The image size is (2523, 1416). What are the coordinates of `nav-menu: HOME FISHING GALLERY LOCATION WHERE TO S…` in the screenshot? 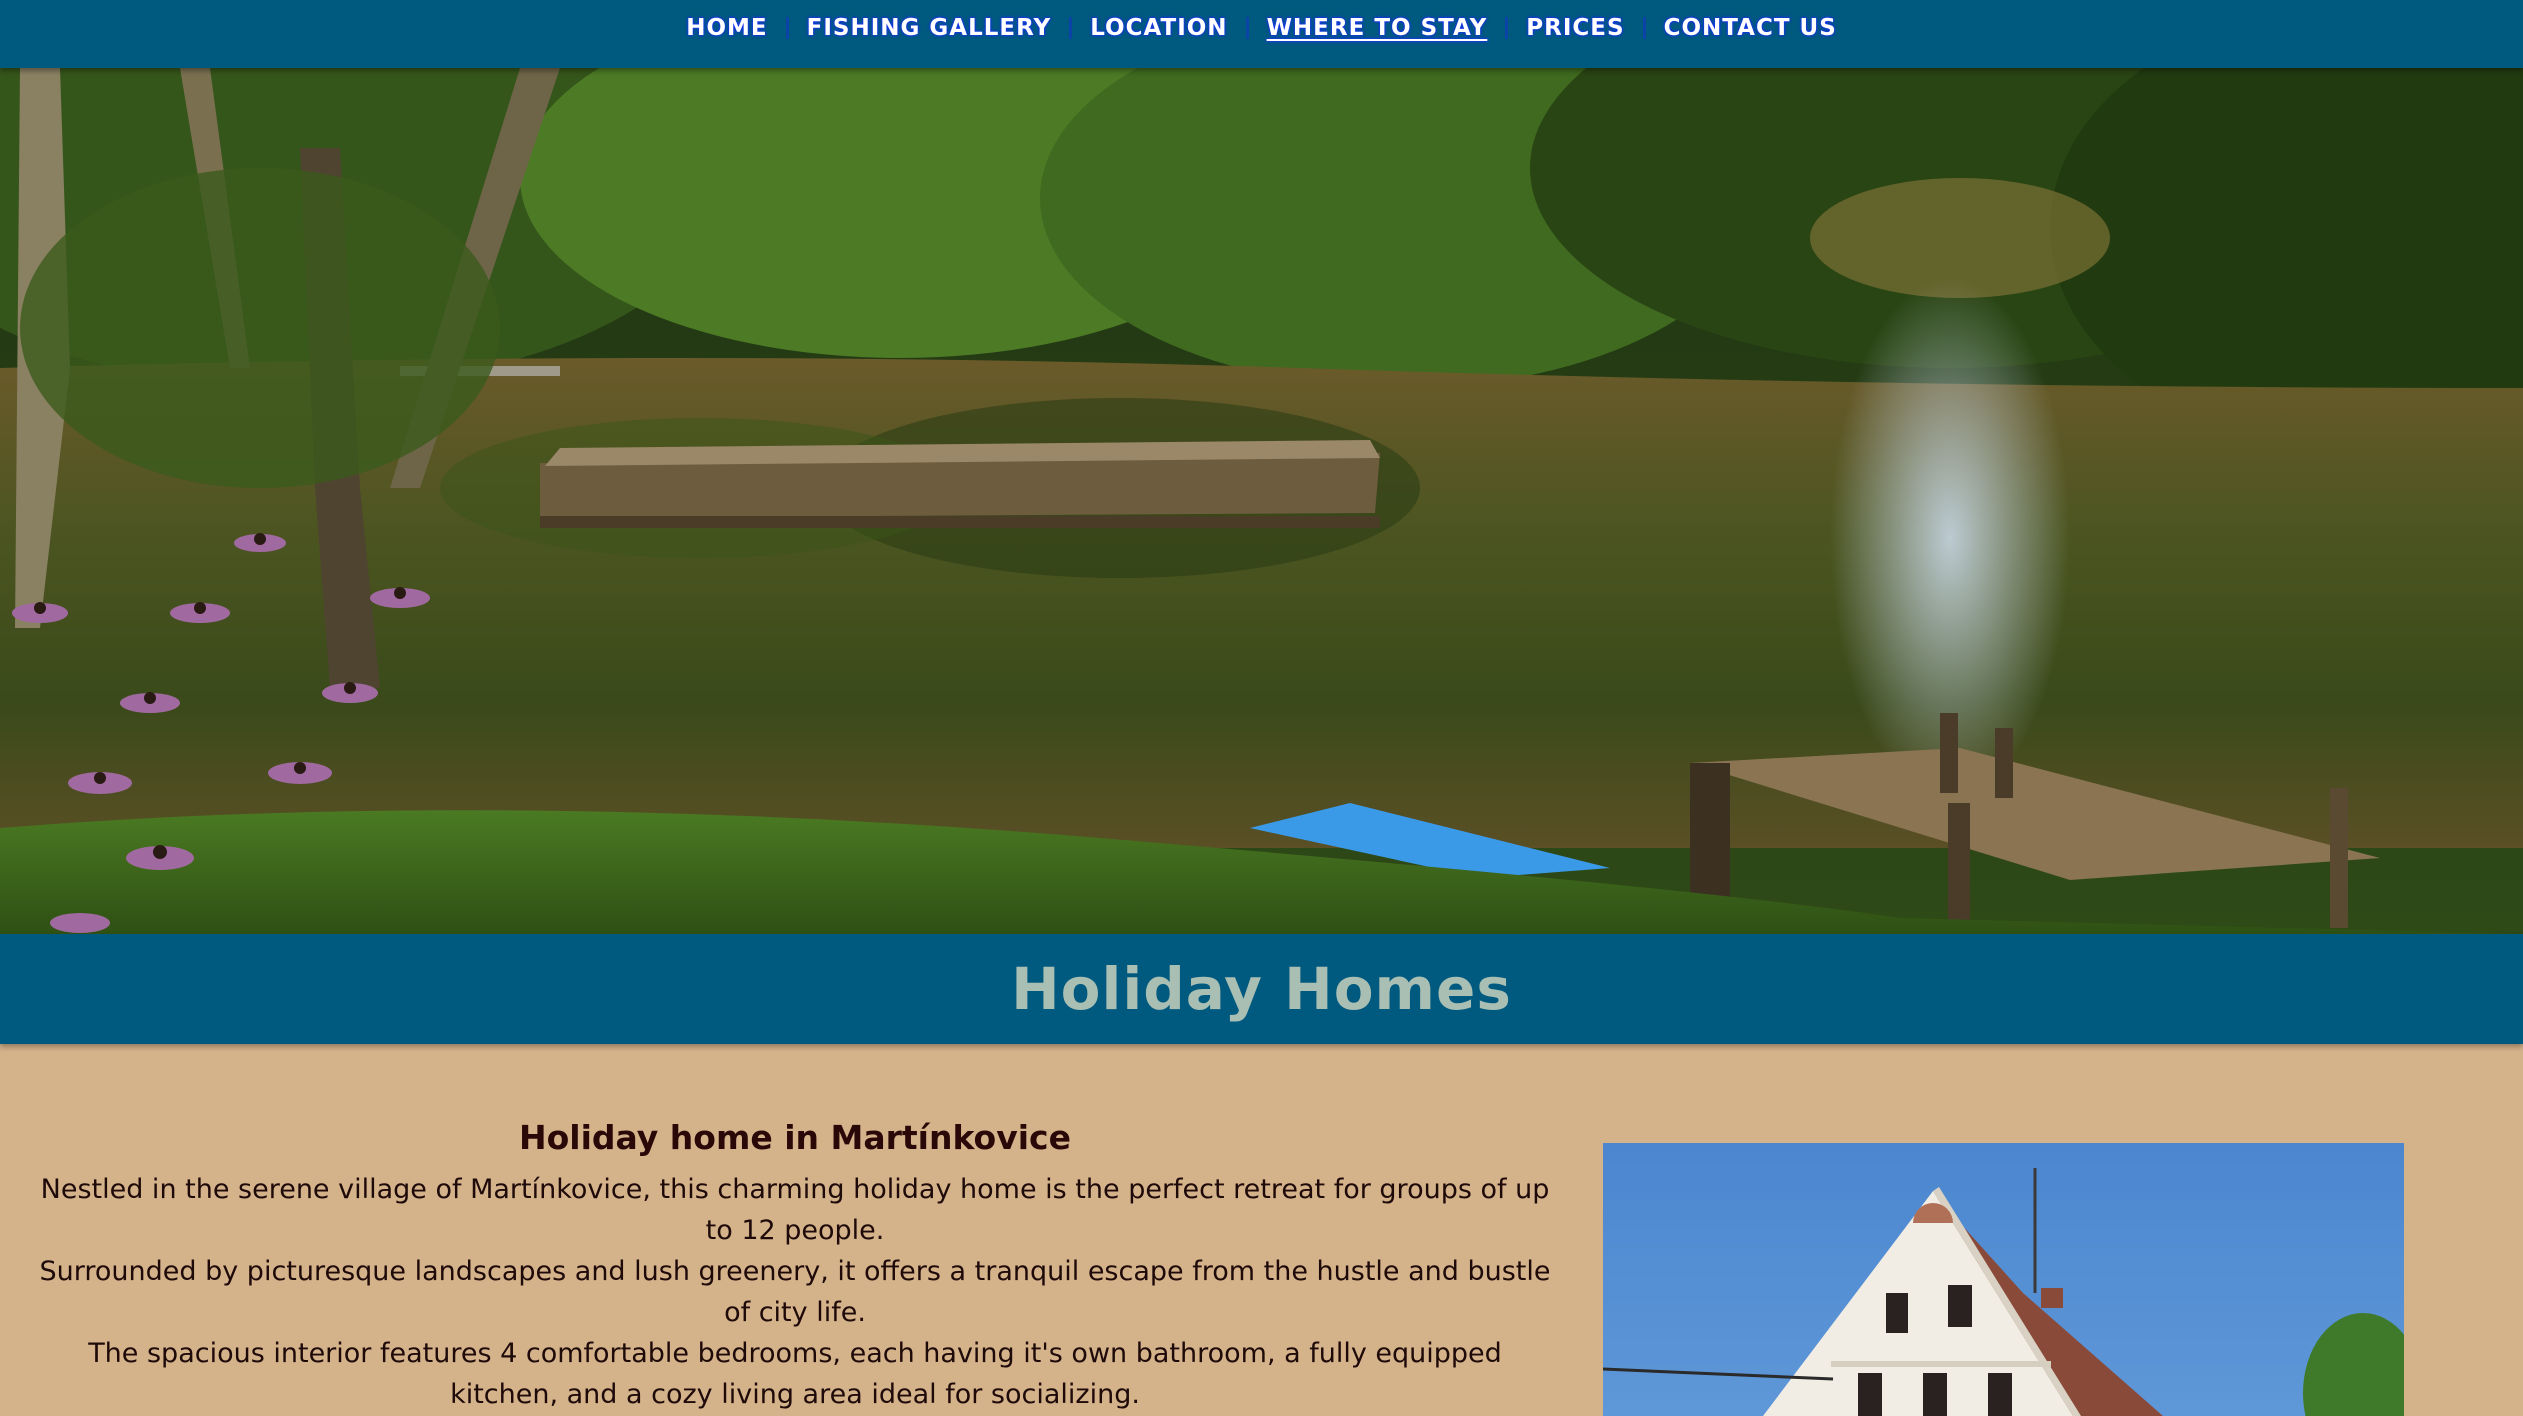 It's located at (1261, 28).